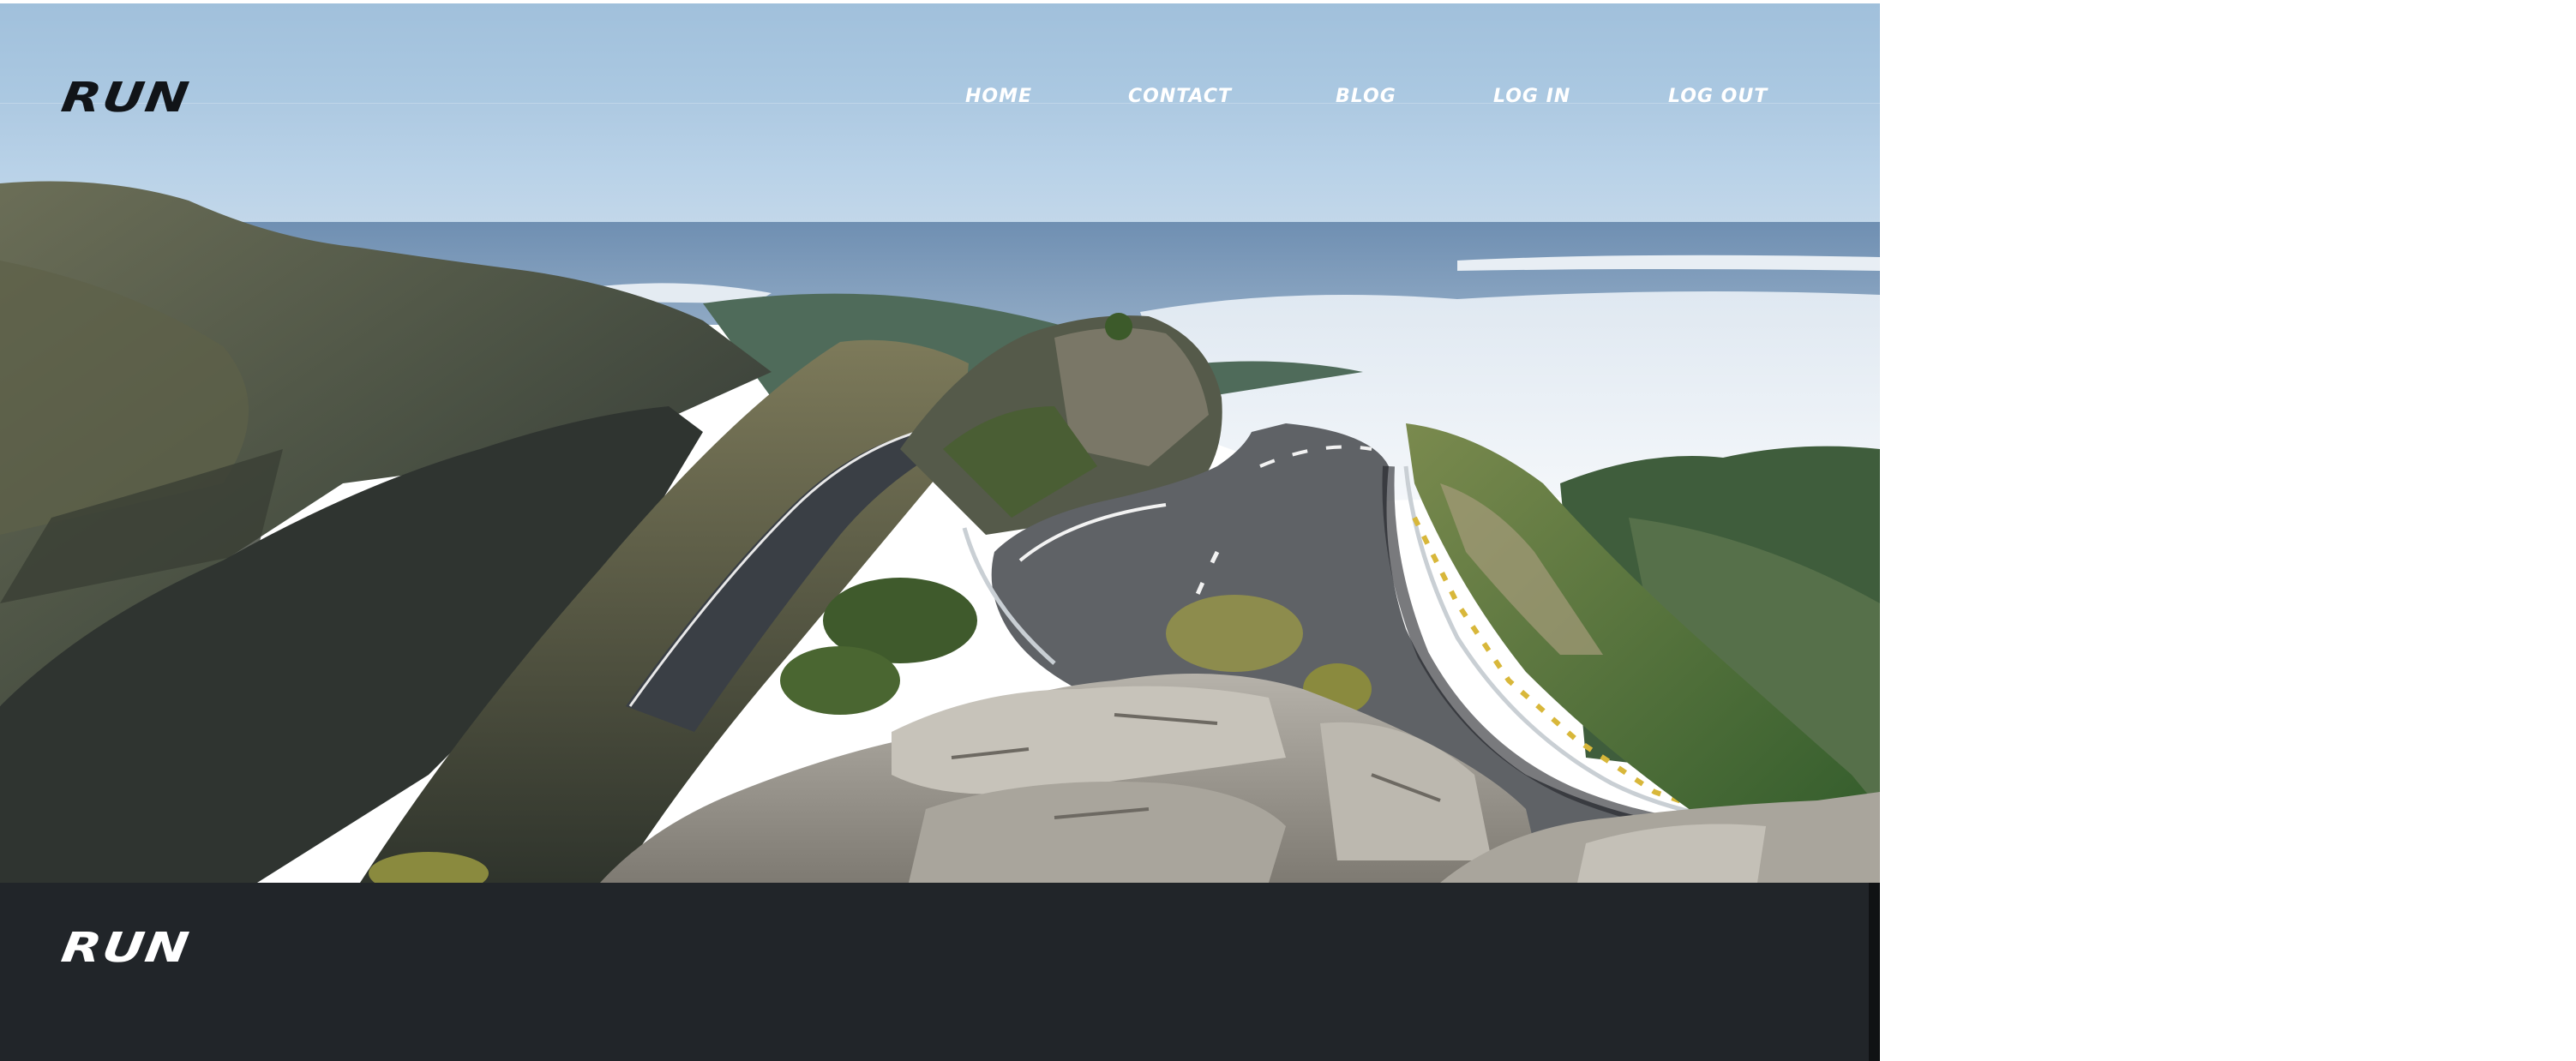 This screenshot has width=2576, height=1061. I want to click on logo: RUN, so click(125, 98).